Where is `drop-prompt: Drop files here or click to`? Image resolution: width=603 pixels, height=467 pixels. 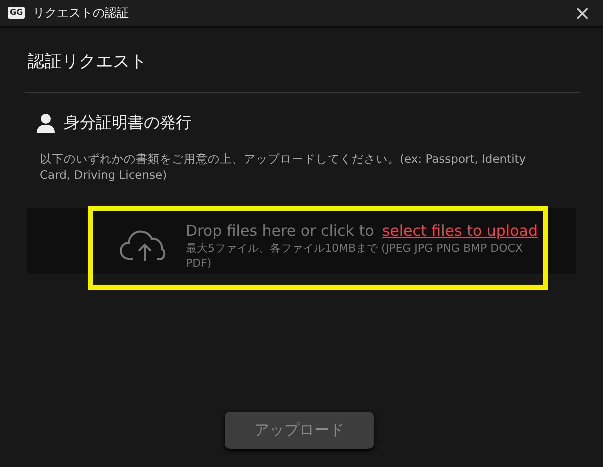
drop-prompt: Drop files here or click to is located at coordinates (280, 231).